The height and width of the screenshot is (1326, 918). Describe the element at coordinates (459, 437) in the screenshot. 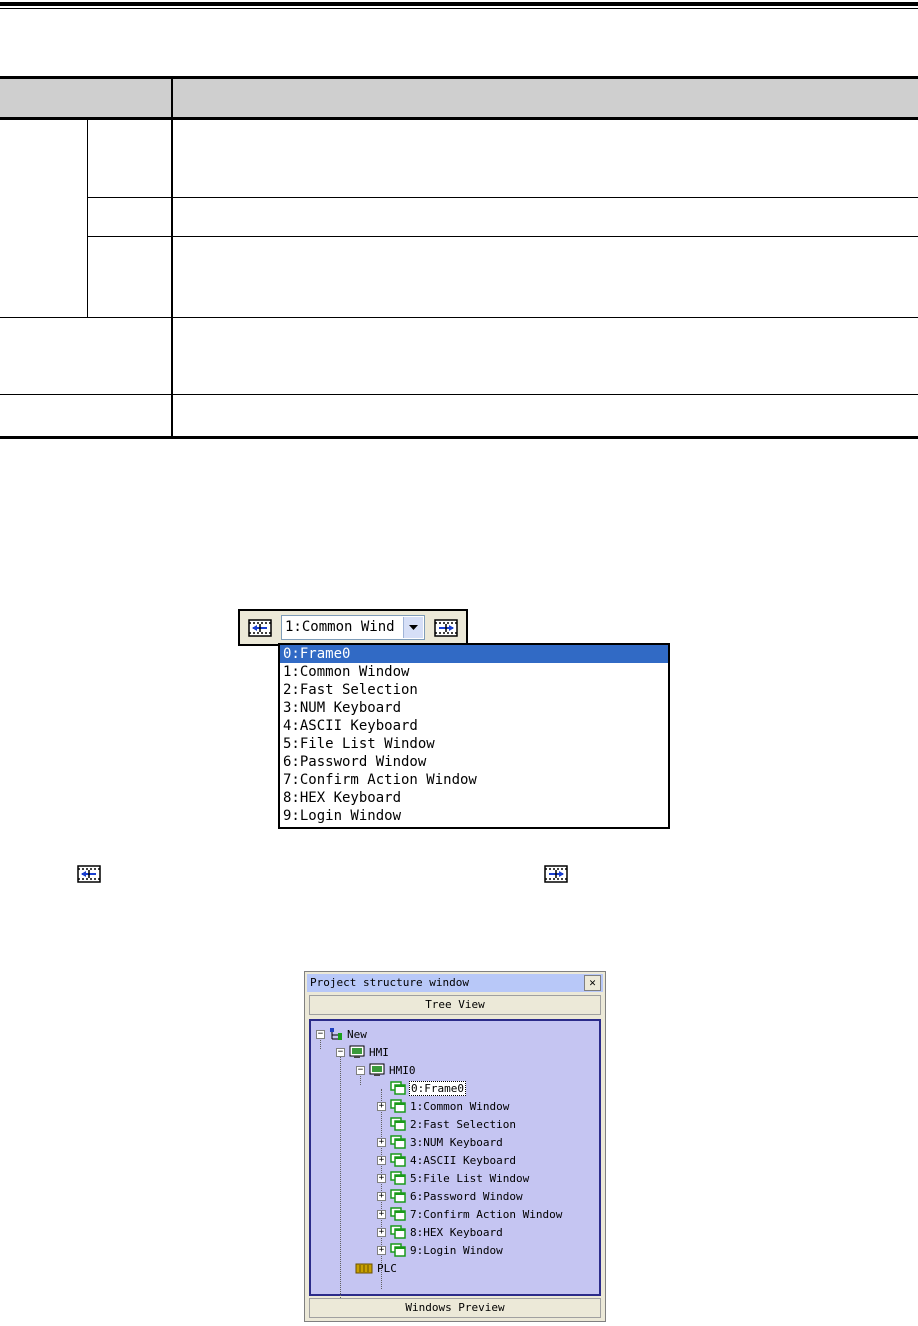

I see `table-bottom-border` at that location.